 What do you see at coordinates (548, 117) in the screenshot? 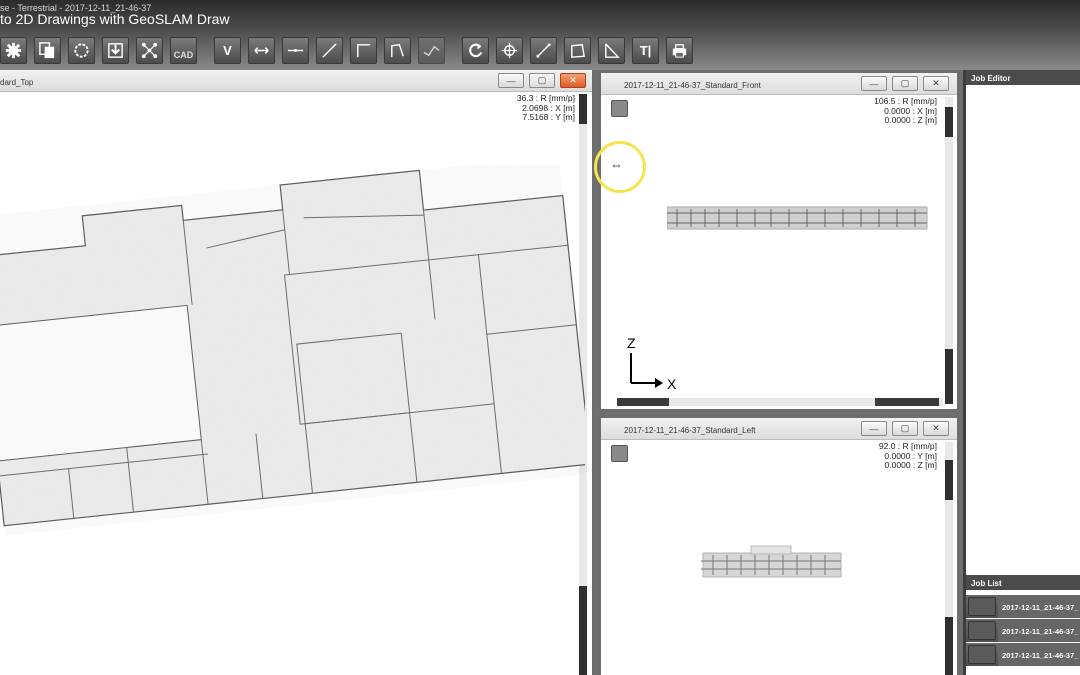
I see `readout-y: 7.5168 : Y [m]` at bounding box center [548, 117].